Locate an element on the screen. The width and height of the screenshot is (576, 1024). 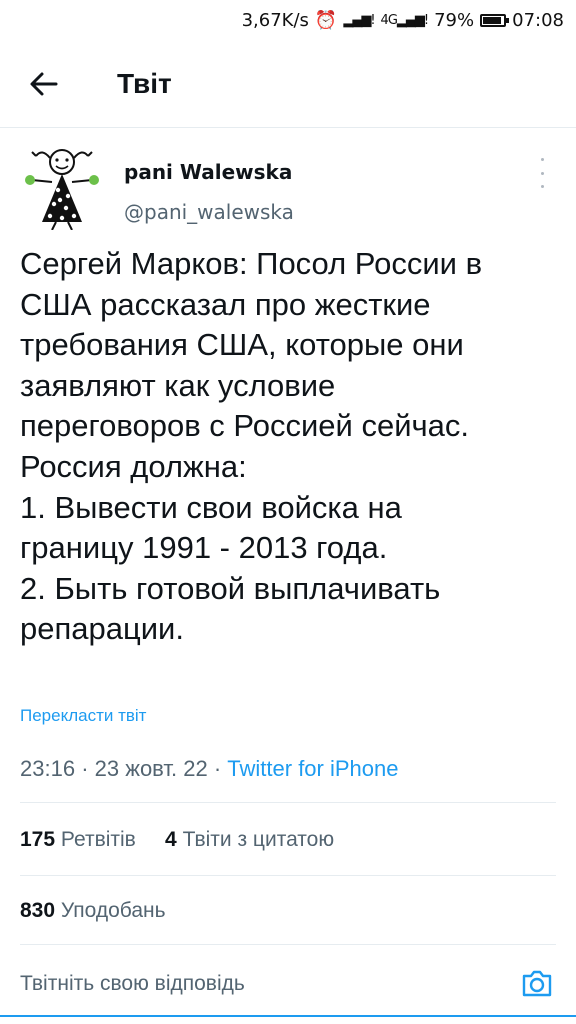
battery-percent: 79% is located at coordinates (454, 20).